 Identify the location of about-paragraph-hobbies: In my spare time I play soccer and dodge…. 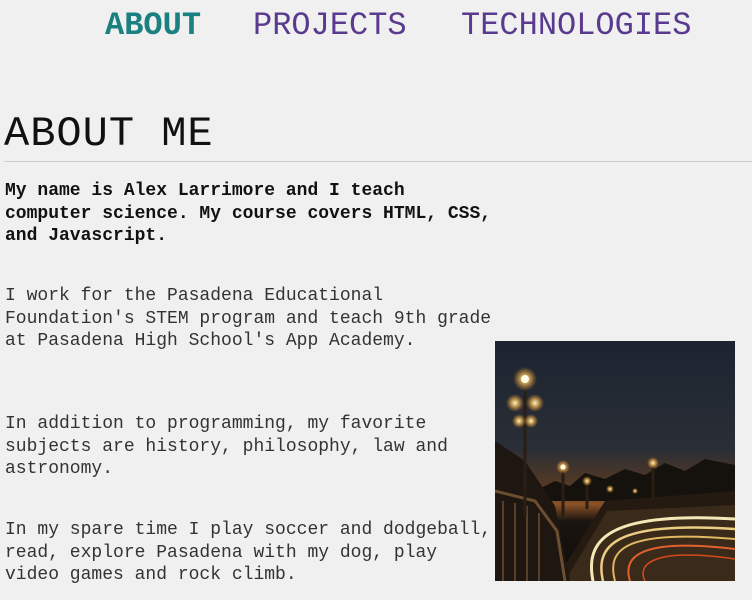
(248, 552).